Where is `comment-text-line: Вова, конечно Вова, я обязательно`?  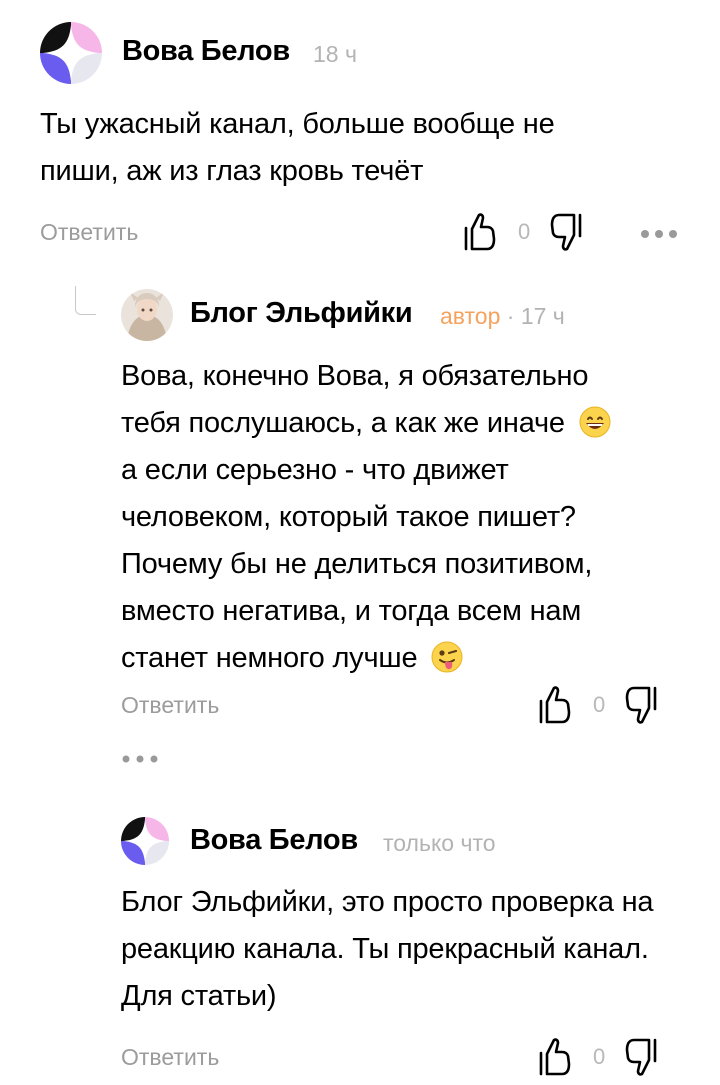 comment-text-line: Вова, конечно Вова, я обязательно is located at coordinates (355, 376).